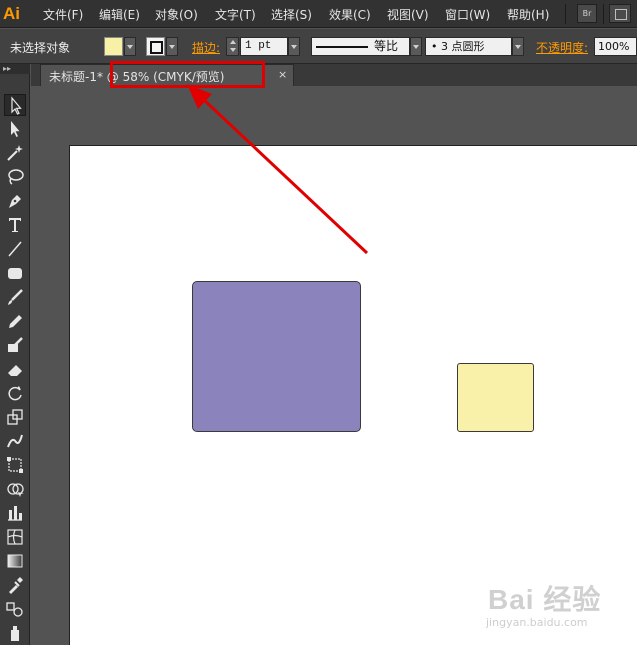 Image resolution: width=637 pixels, height=645 pixels. What do you see at coordinates (15, 465) in the screenshot?
I see `free-transform-tool-icon` at bounding box center [15, 465].